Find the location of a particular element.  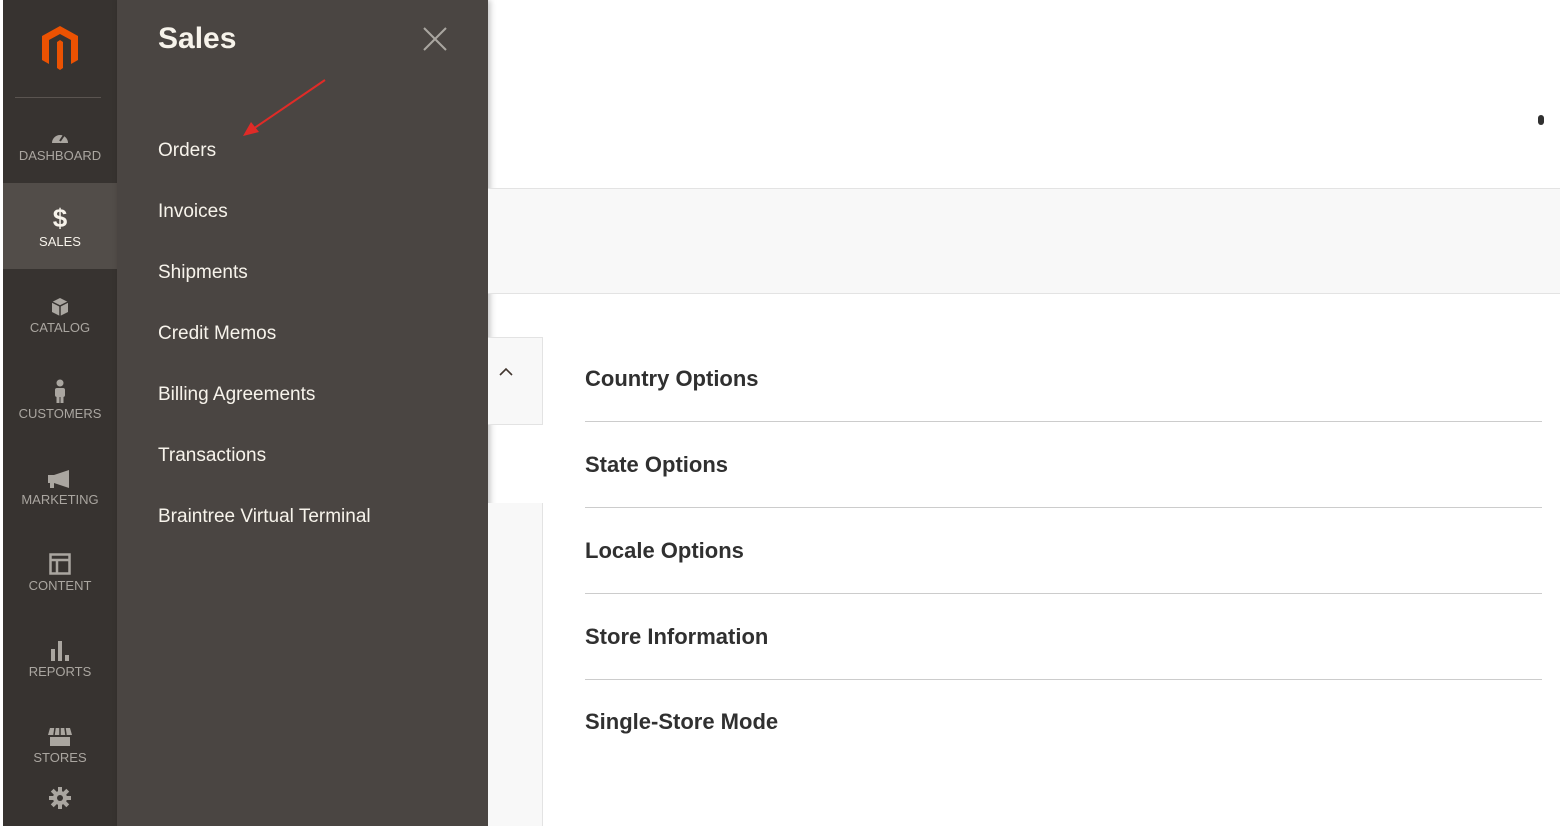

page-actions-bar is located at coordinates (1024, 241).